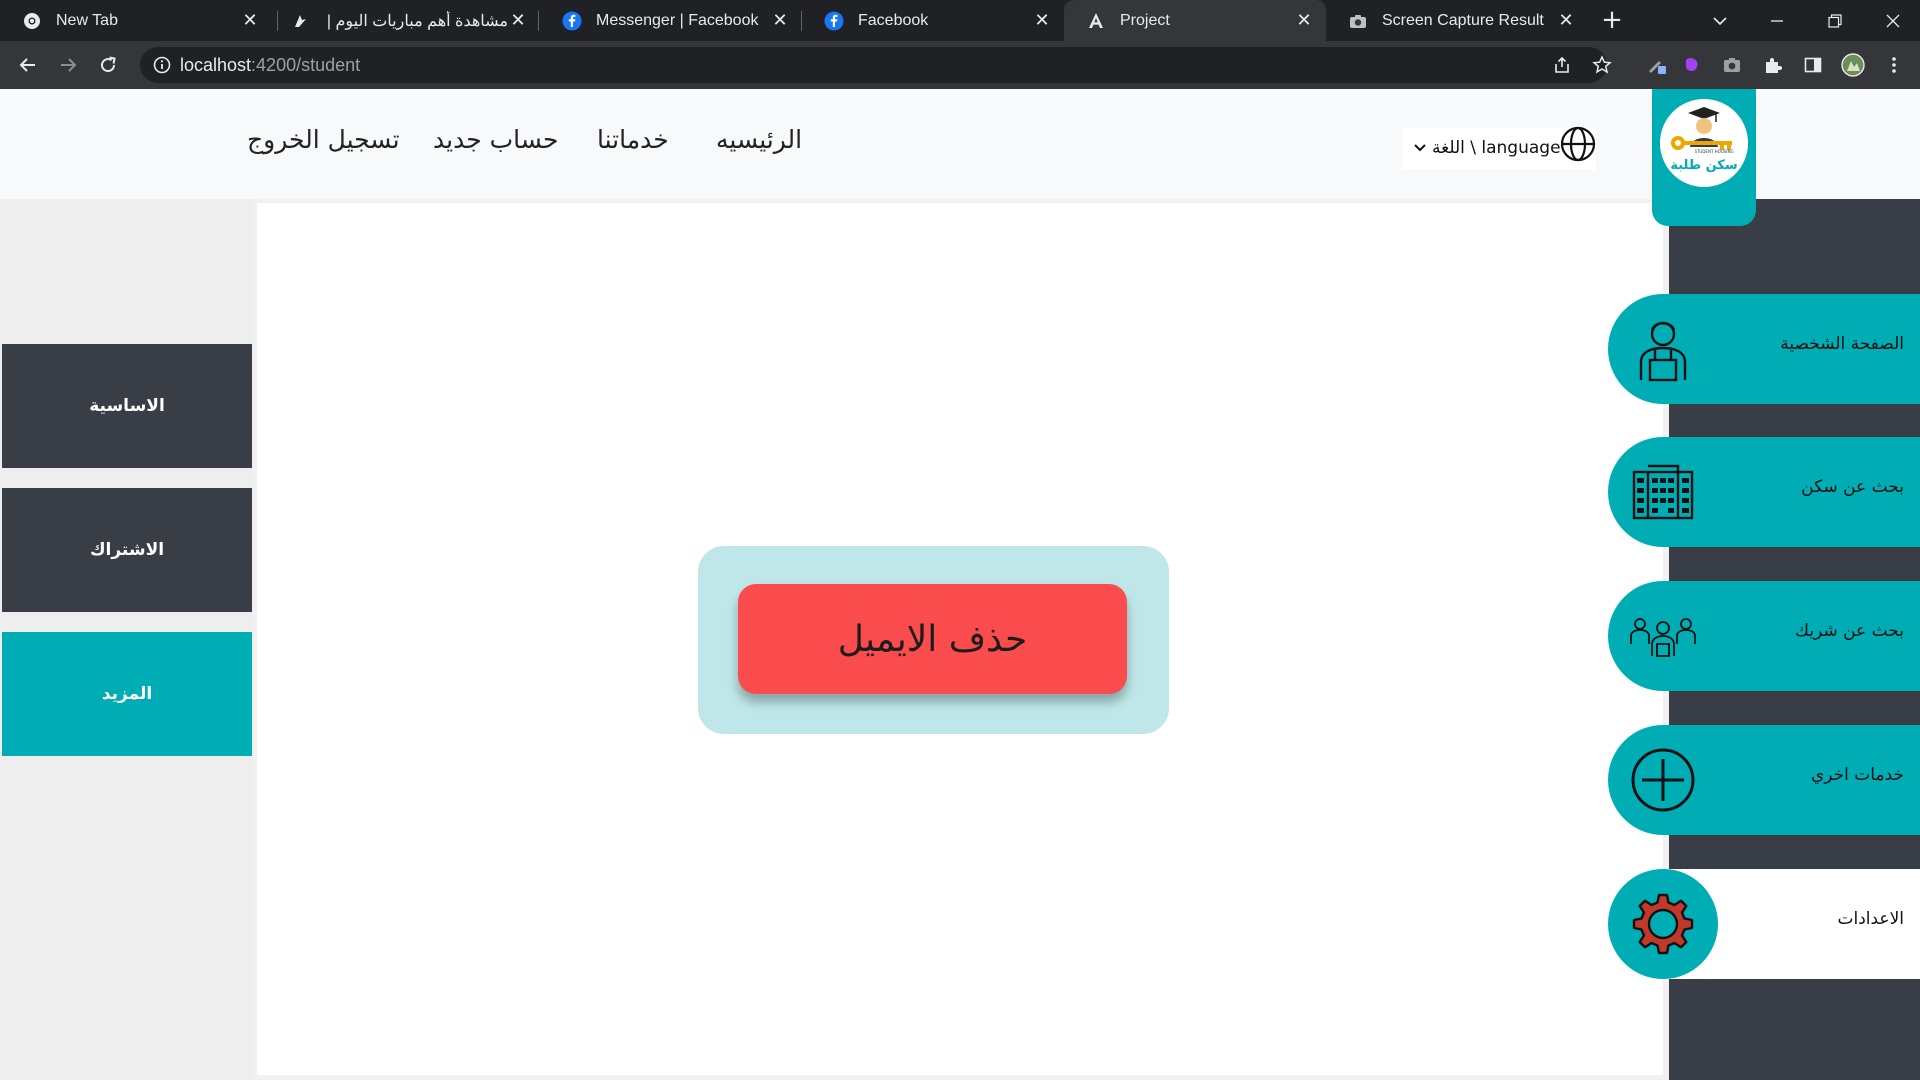 The width and height of the screenshot is (1920, 1080). Describe the element at coordinates (1764, 349) in the screenshot. I see `sidebar-item-profile: الصفحة الشخصية` at that location.